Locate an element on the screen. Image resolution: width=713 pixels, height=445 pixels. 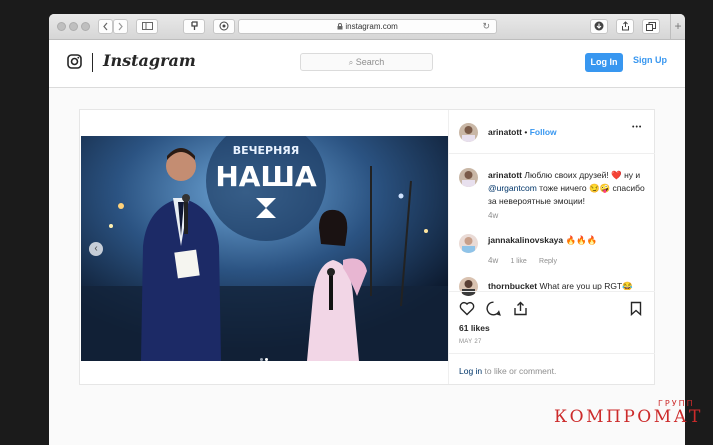
like-icon is located at coordinates (467, 308).